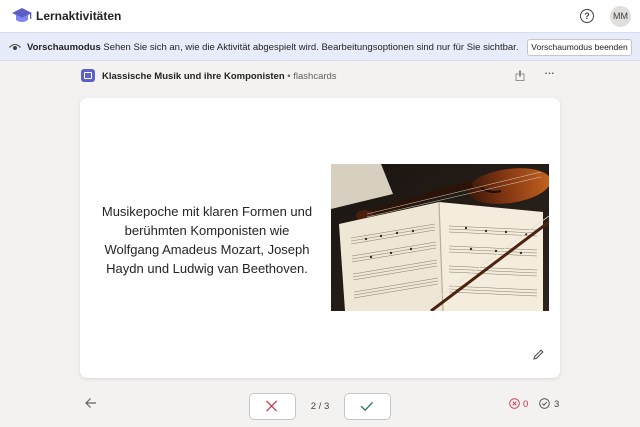 Image resolution: width=640 pixels, height=427 pixels. What do you see at coordinates (620, 16) in the screenshot?
I see `avatar: MM` at bounding box center [620, 16].